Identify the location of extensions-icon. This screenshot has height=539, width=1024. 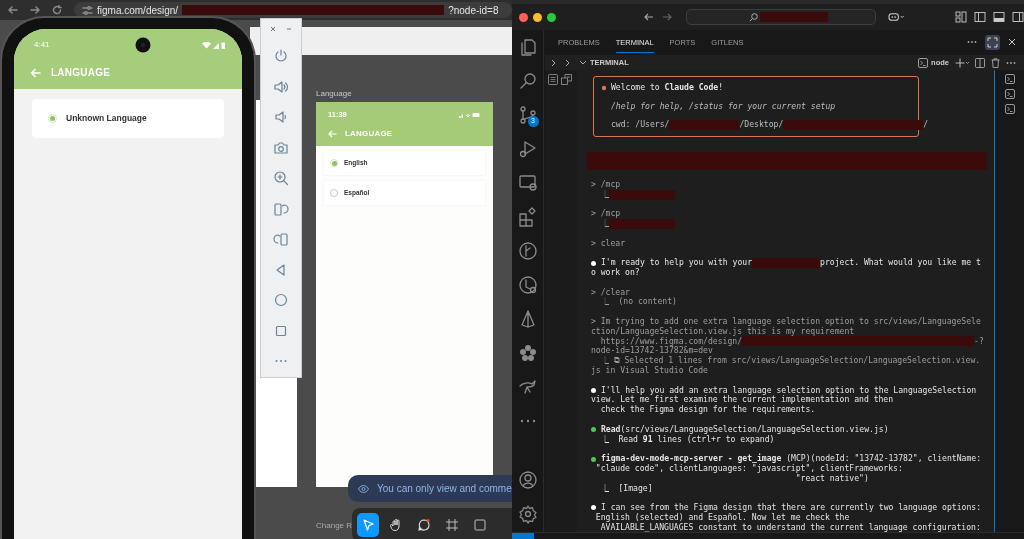
(527, 217).